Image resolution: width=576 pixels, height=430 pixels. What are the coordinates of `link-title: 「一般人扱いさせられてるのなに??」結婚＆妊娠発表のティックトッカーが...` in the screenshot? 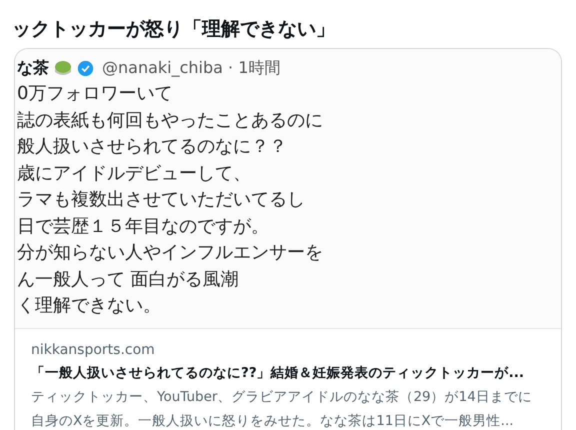 It's located at (278, 373).